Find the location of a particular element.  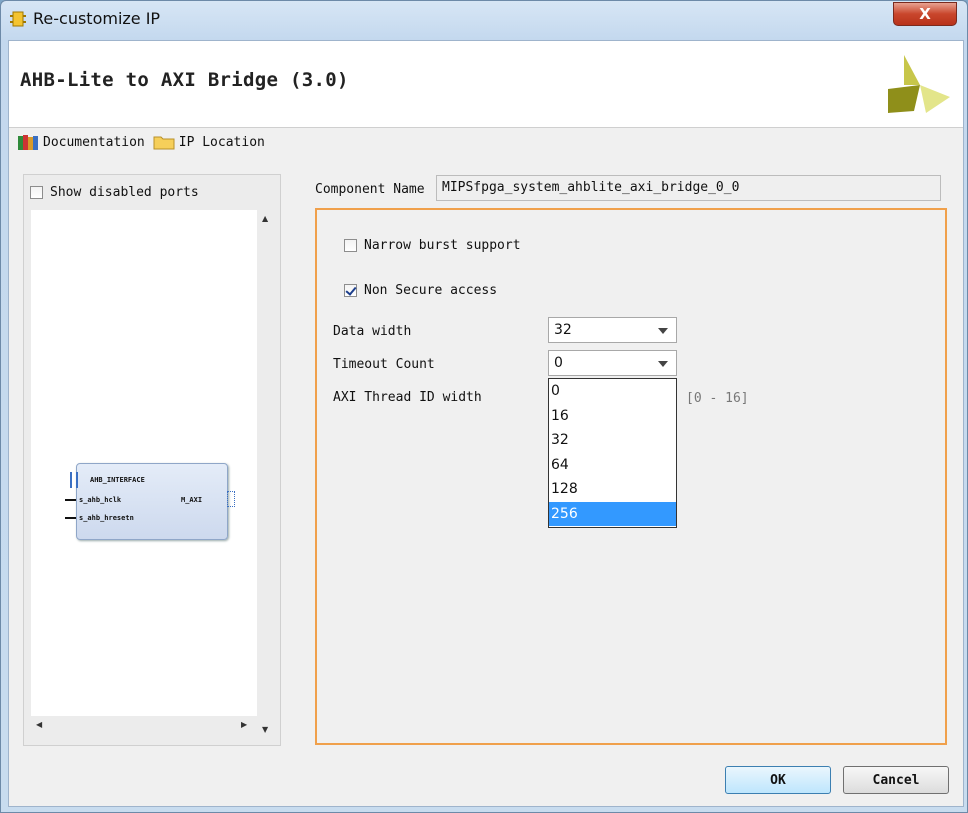

show-disabled-ports-toggle: Show disabled ports is located at coordinates (114, 192).